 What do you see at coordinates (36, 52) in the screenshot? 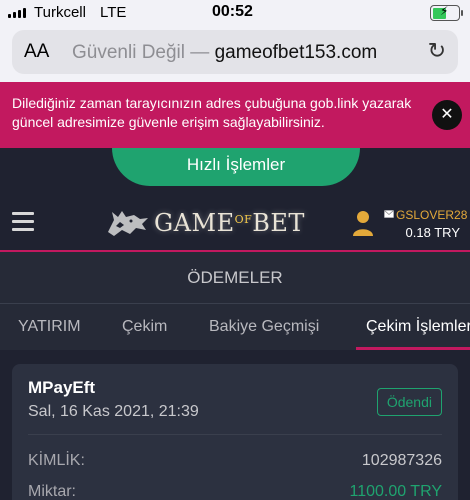
I see `reader-options-button: AA` at bounding box center [36, 52].